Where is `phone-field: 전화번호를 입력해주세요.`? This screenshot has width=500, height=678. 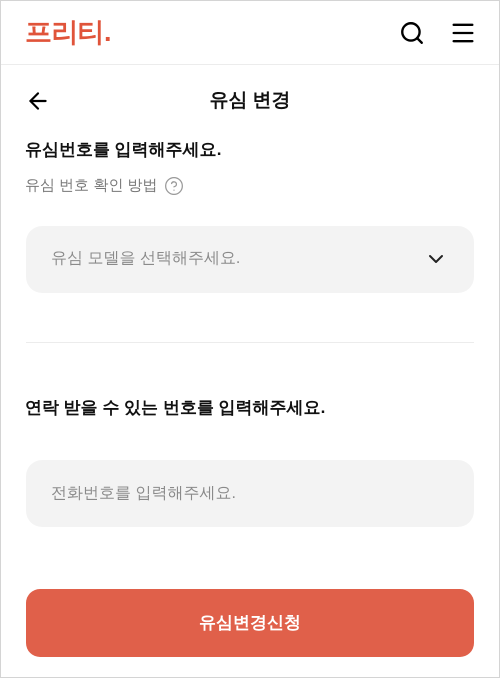 phone-field: 전화번호를 입력해주세요. is located at coordinates (250, 493).